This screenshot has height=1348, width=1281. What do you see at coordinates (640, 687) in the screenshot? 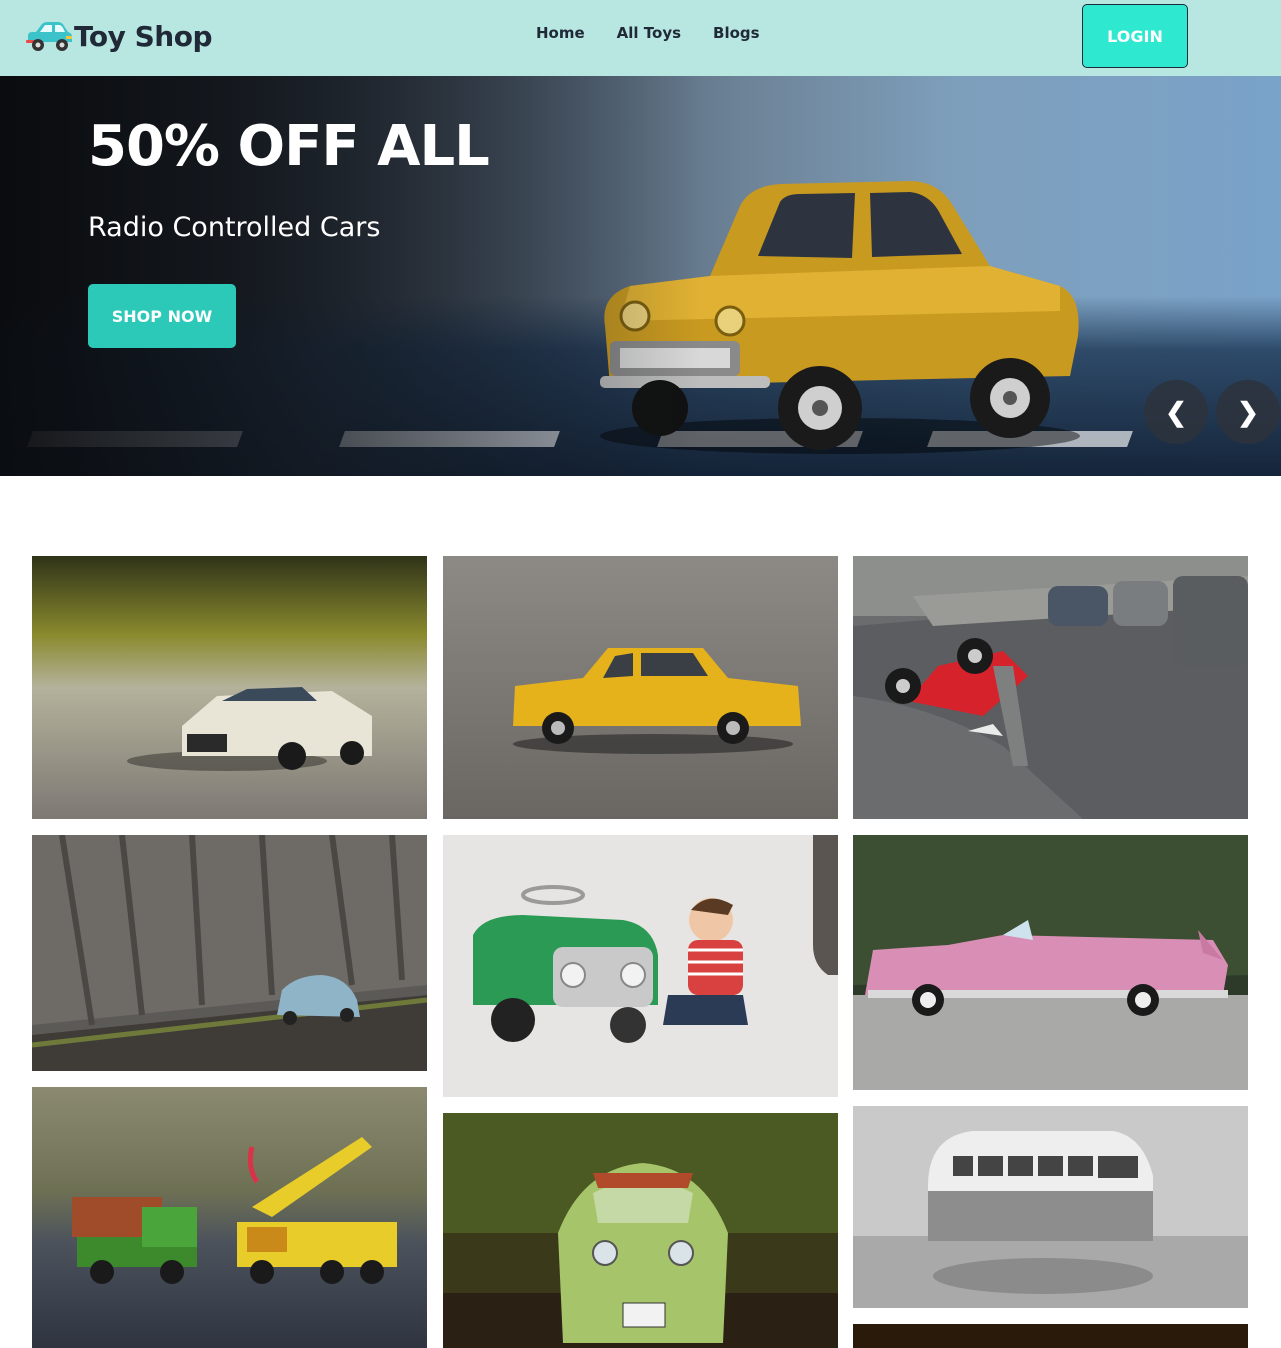
I see `gallery-image-yellow-sedan` at bounding box center [640, 687].